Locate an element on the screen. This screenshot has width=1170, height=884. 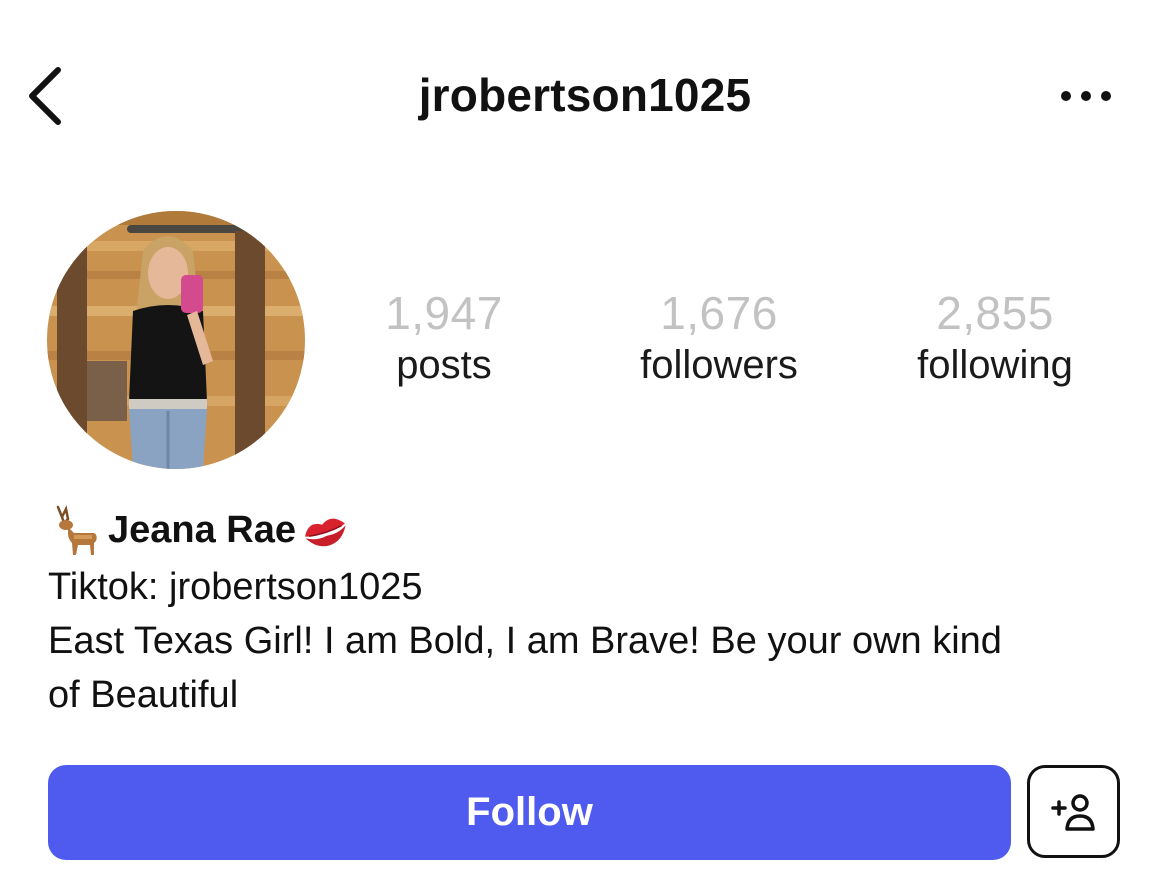
more-horizontal-icon is located at coordinates (1086, 96).